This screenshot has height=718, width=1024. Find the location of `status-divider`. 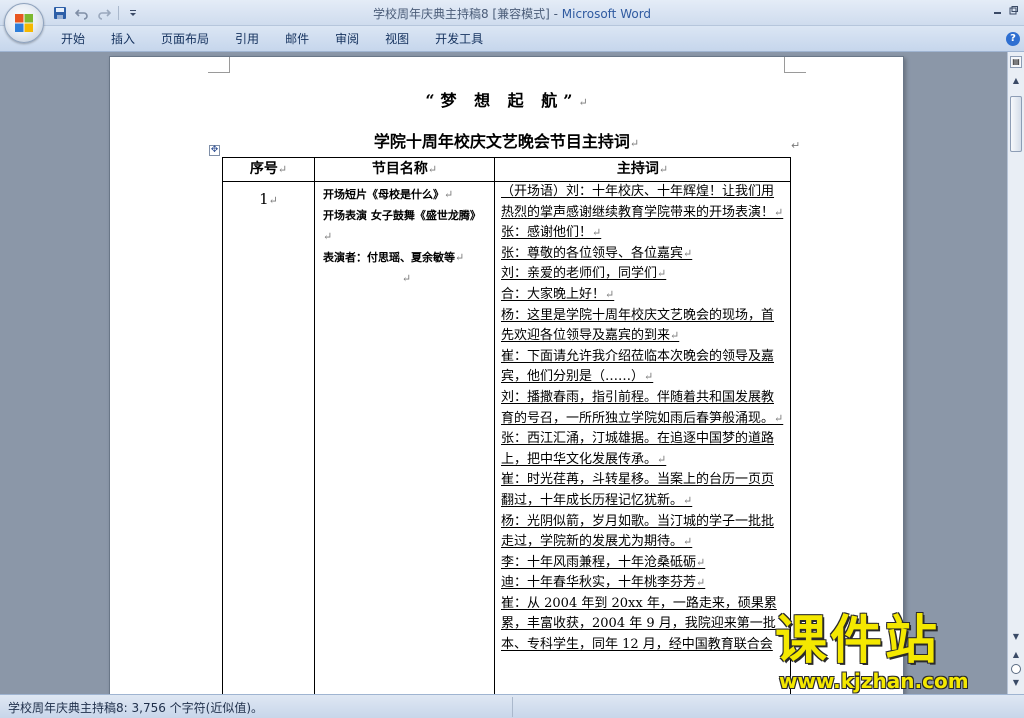

status-divider is located at coordinates (512, 707).